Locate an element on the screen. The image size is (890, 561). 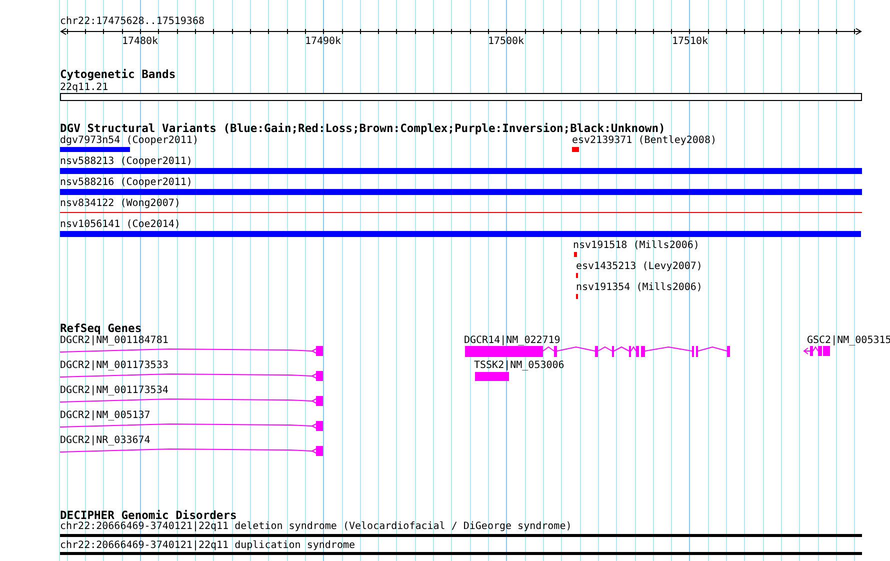
variant-label: nsv588216 (Cooper2011) is located at coordinates (126, 182).